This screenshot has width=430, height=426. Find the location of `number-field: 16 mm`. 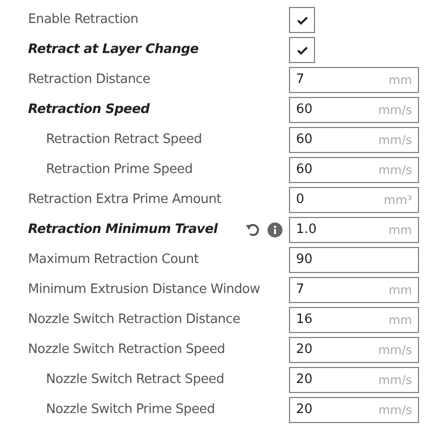

number-field: 16 mm is located at coordinates (354, 320).